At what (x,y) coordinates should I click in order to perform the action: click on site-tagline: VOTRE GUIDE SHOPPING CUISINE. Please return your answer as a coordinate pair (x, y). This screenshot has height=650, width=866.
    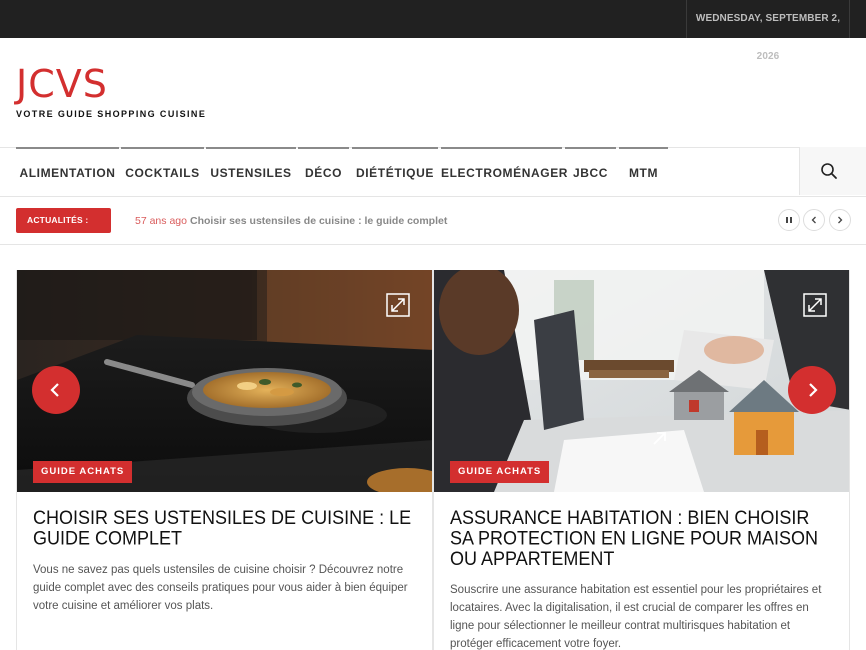
    Looking at the image, I should click on (111, 114).